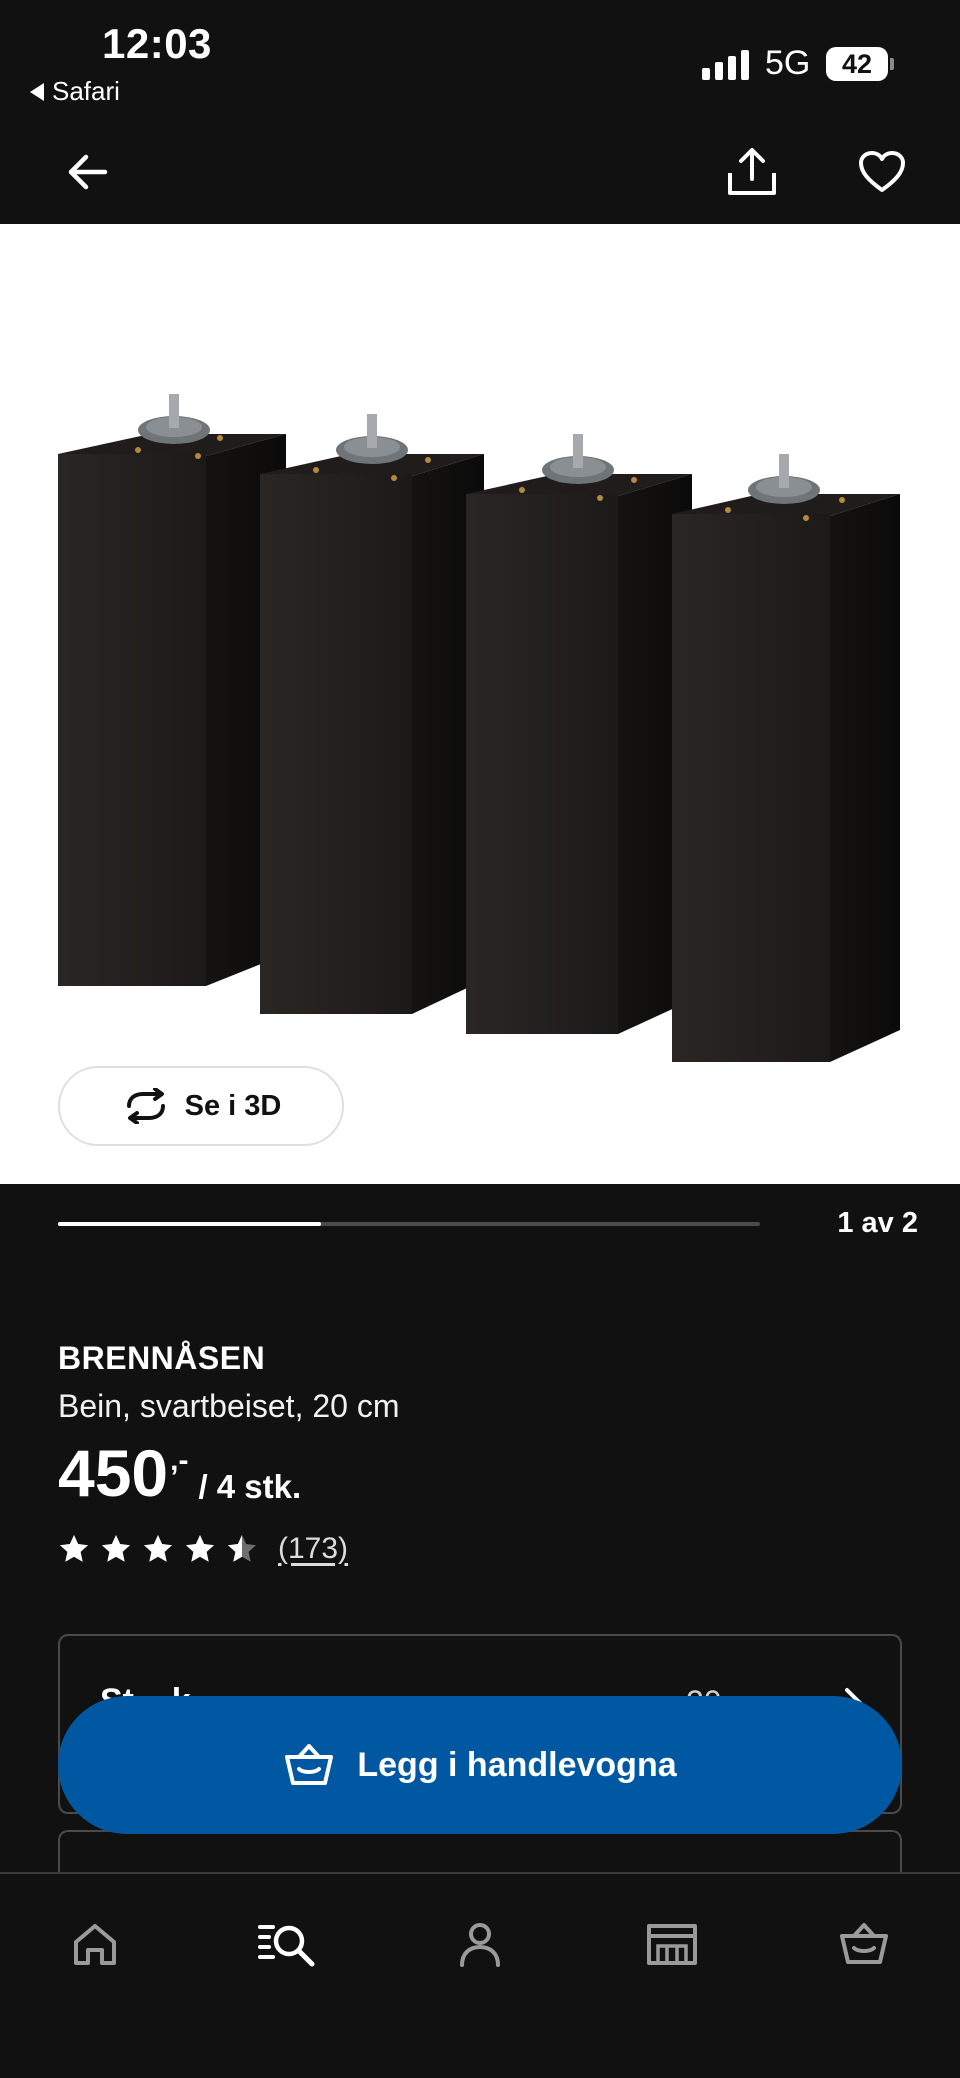 This screenshot has width=960, height=2078. I want to click on search-icon, so click(286, 1946).